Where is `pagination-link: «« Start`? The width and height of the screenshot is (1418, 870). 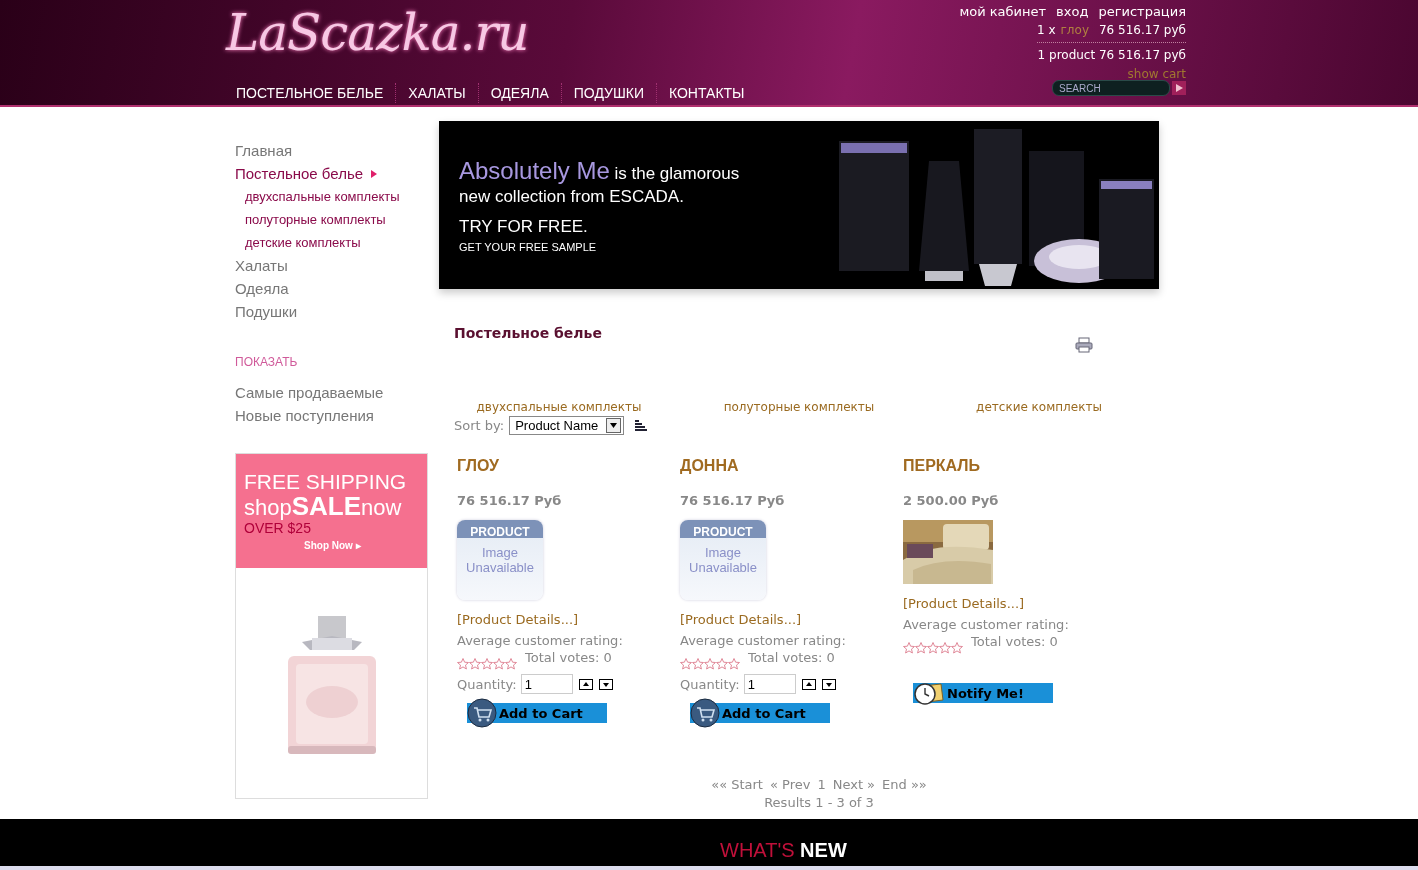
pagination-link: «« Start is located at coordinates (737, 784).